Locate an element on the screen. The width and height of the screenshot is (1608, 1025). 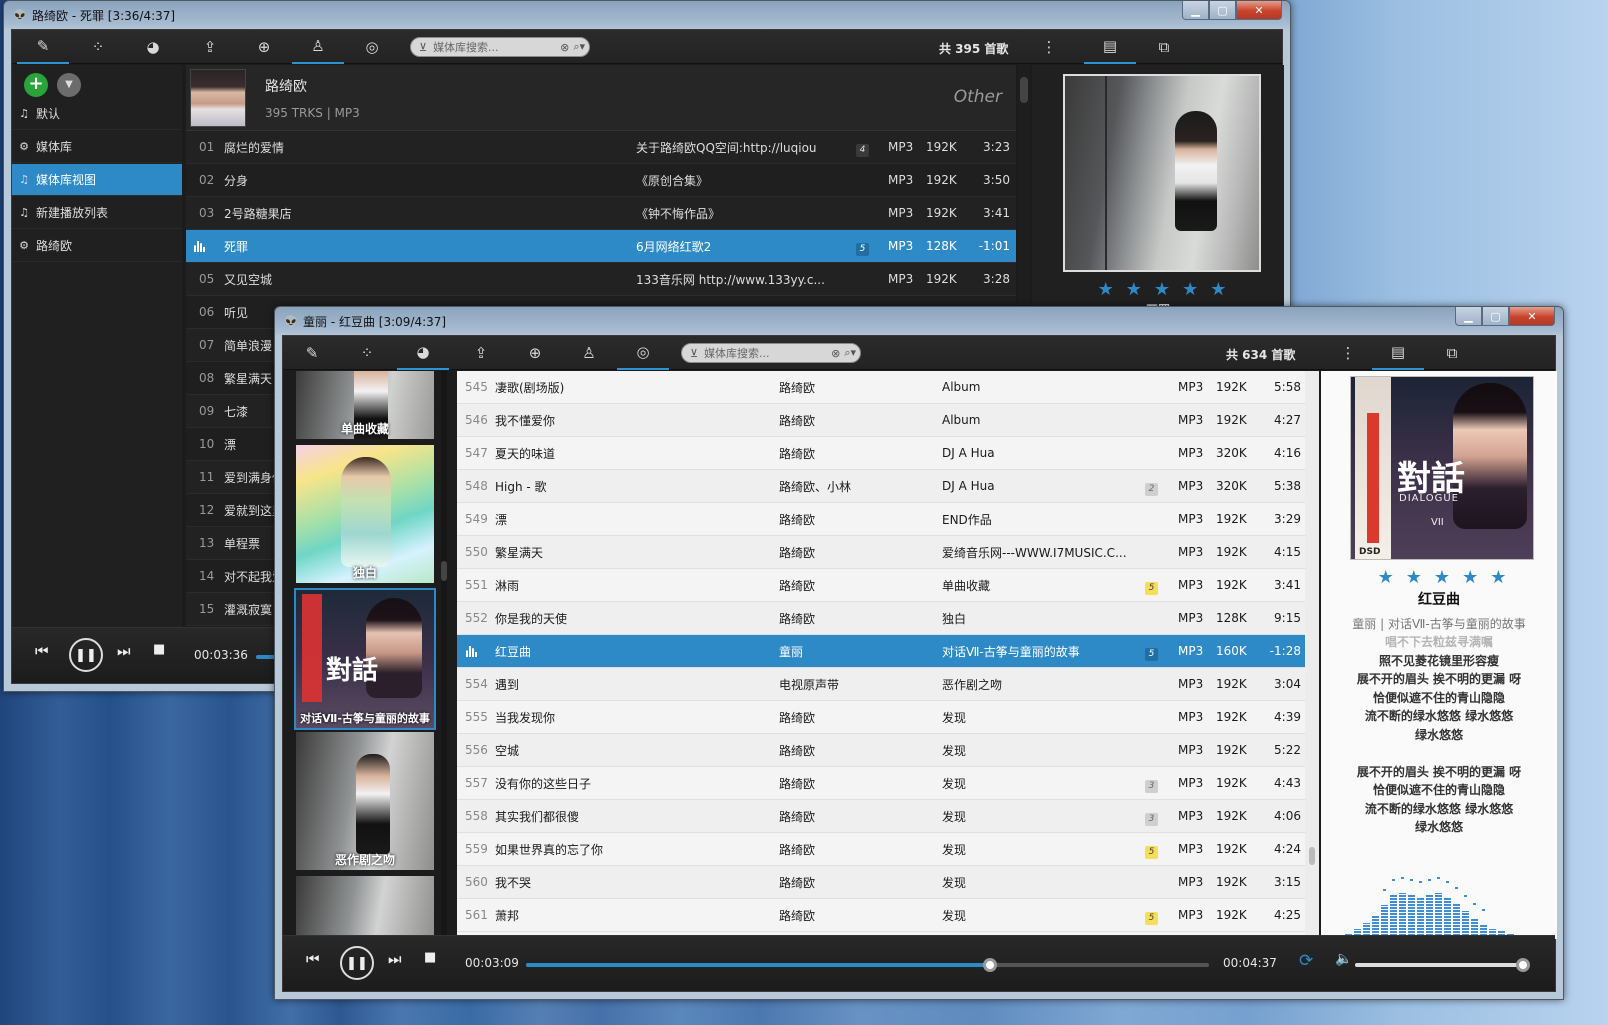
volume-knob is located at coordinates (1523, 965).